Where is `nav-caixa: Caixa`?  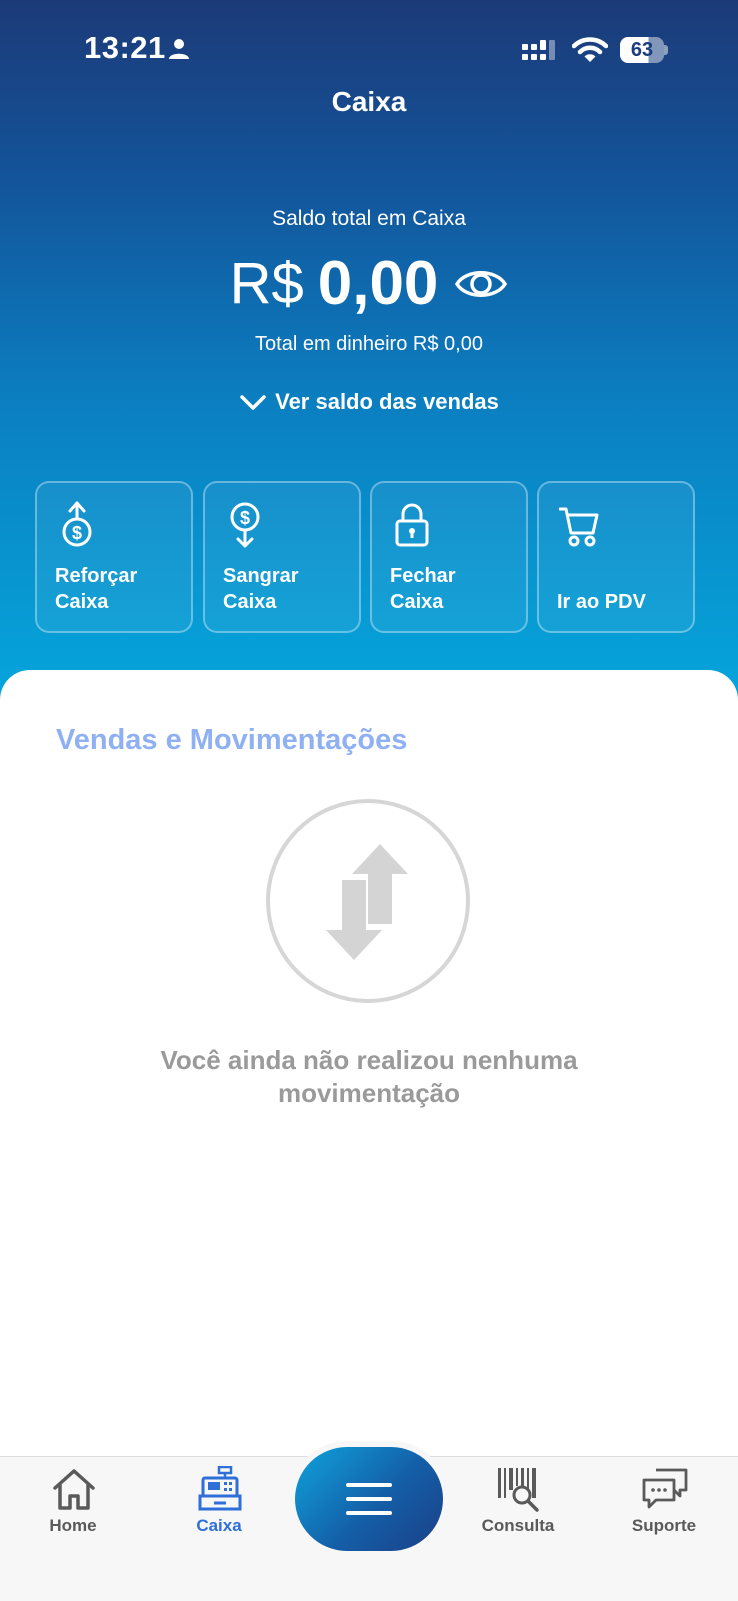 nav-caixa: Caixa is located at coordinates (219, 1506).